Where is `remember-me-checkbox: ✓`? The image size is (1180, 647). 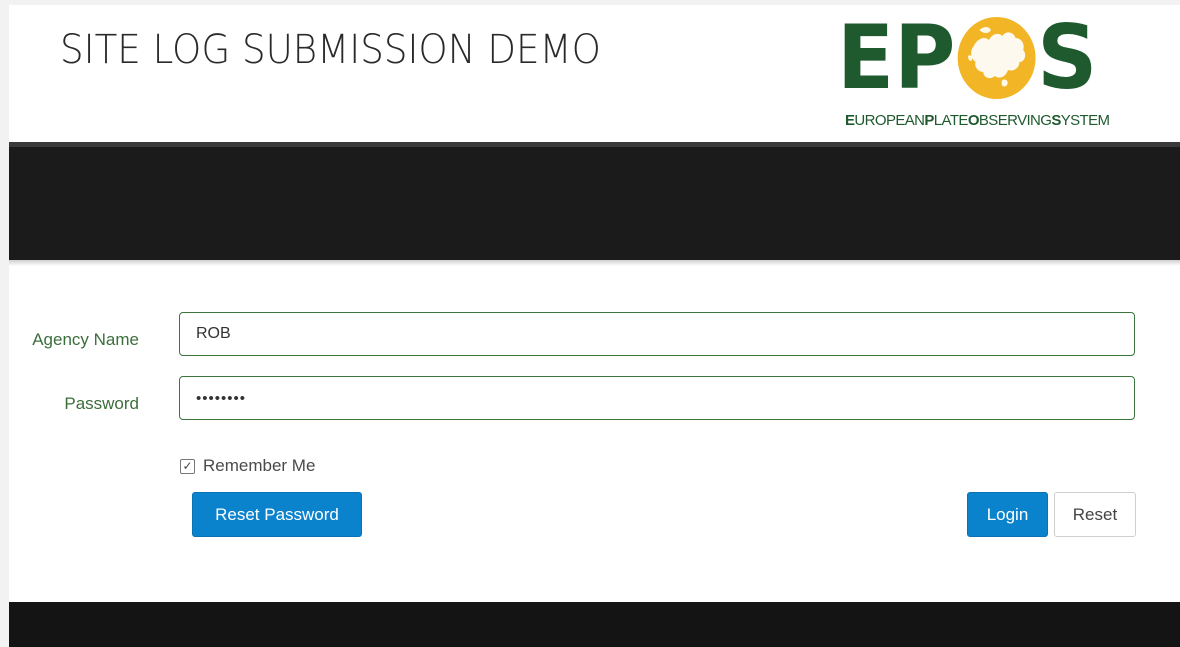 remember-me-checkbox: ✓ is located at coordinates (187, 466).